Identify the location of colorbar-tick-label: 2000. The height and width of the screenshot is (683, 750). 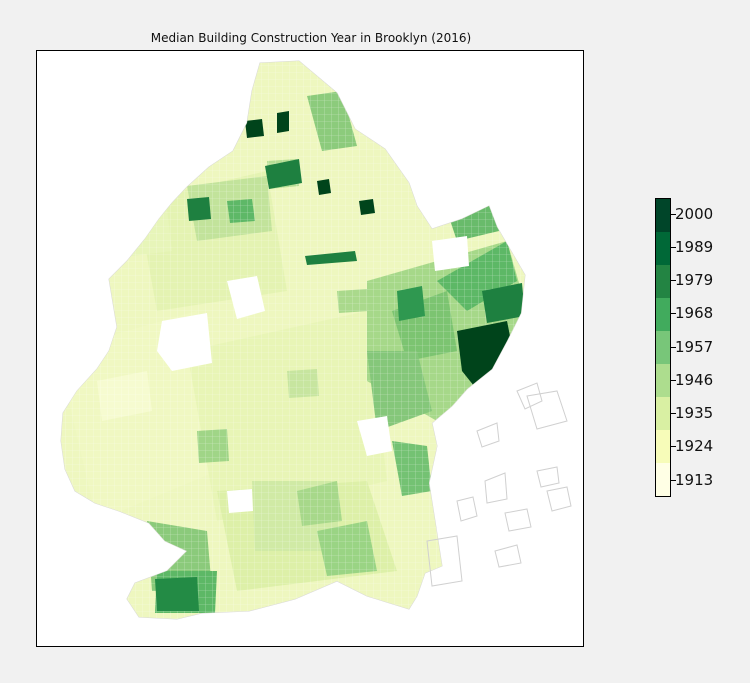
(694, 214).